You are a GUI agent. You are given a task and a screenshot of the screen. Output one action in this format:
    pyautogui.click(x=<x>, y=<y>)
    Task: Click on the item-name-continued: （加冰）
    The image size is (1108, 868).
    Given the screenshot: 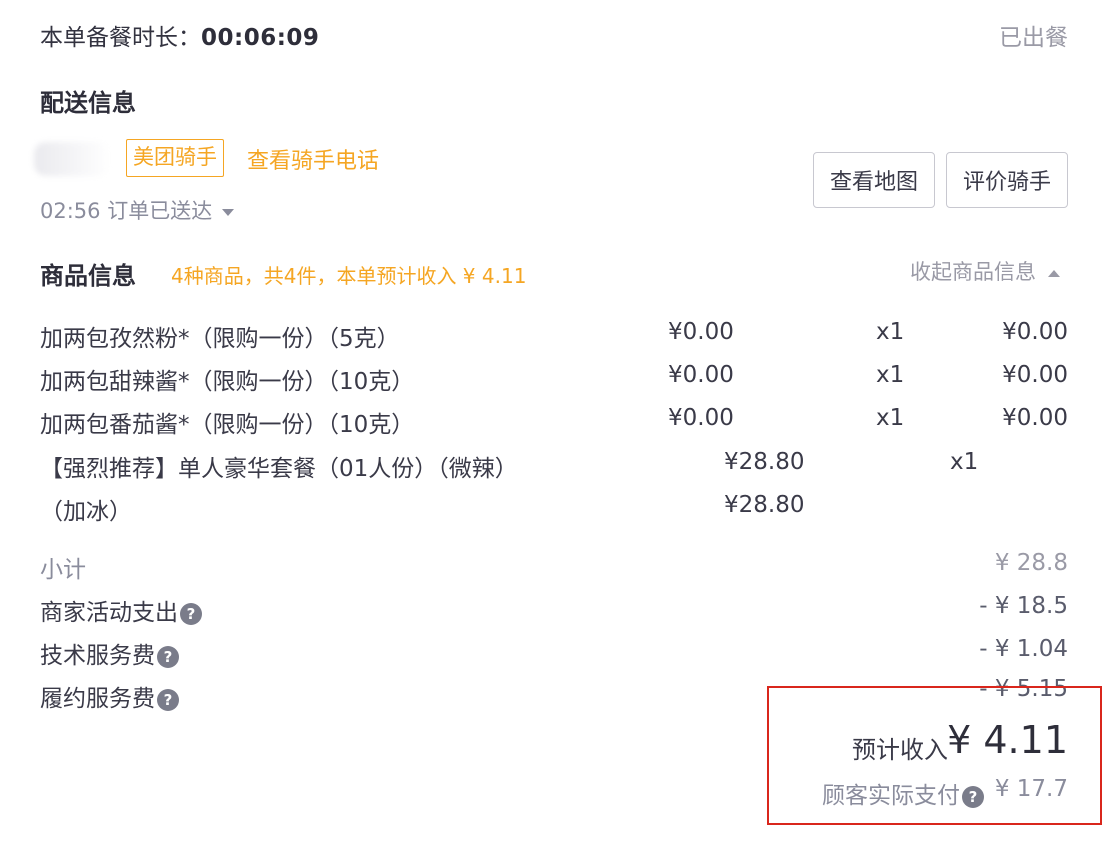 What is the action you would take?
    pyautogui.click(x=86, y=512)
    